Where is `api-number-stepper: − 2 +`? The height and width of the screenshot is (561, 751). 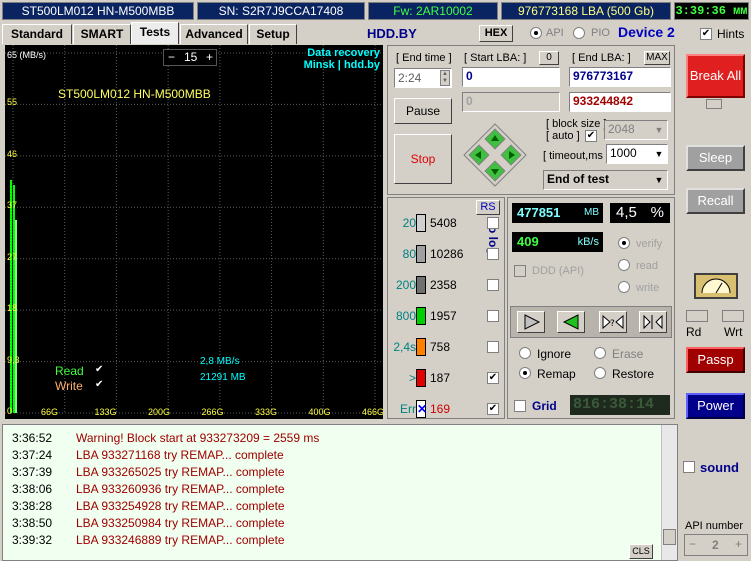 api-number-stepper: − 2 + is located at coordinates (716, 545).